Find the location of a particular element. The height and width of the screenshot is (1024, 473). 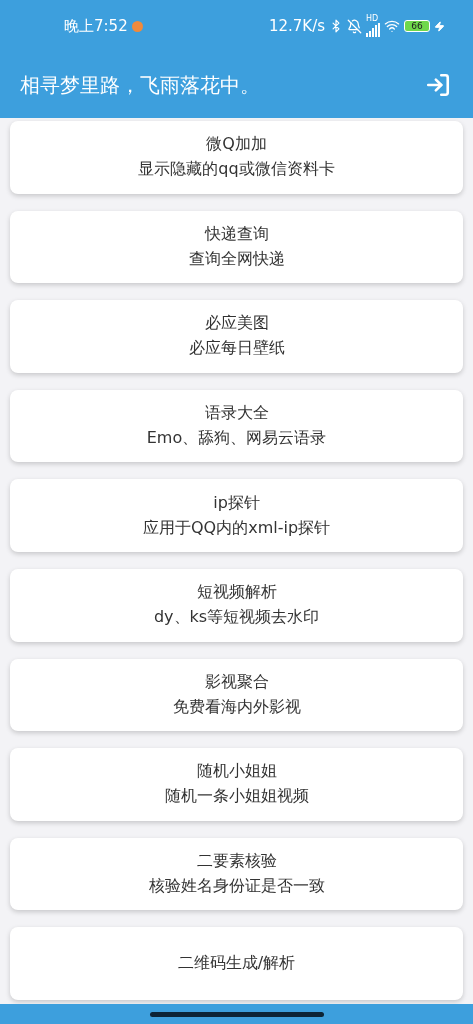

card-subtitle: dy、ks等短视频去水印 is located at coordinates (236, 618).